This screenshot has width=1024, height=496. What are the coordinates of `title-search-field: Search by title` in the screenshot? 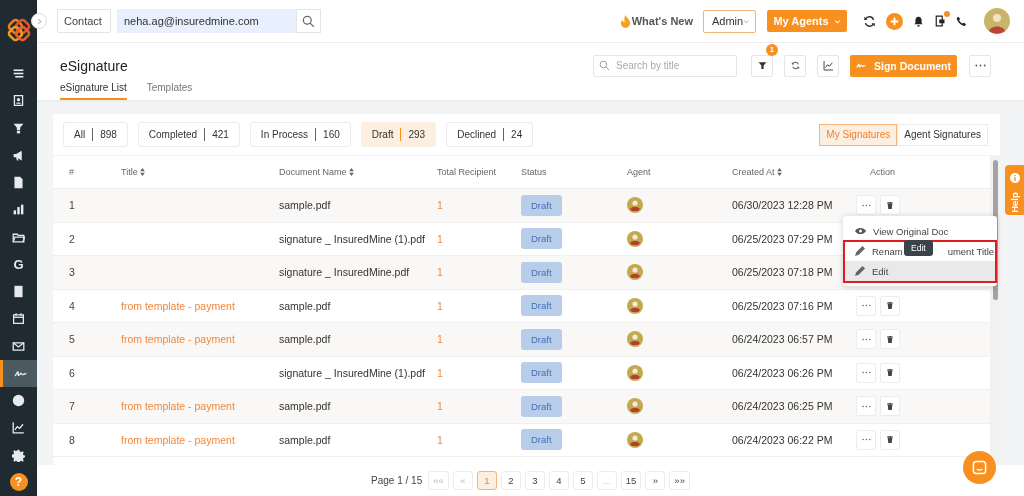 It's located at (665, 65).